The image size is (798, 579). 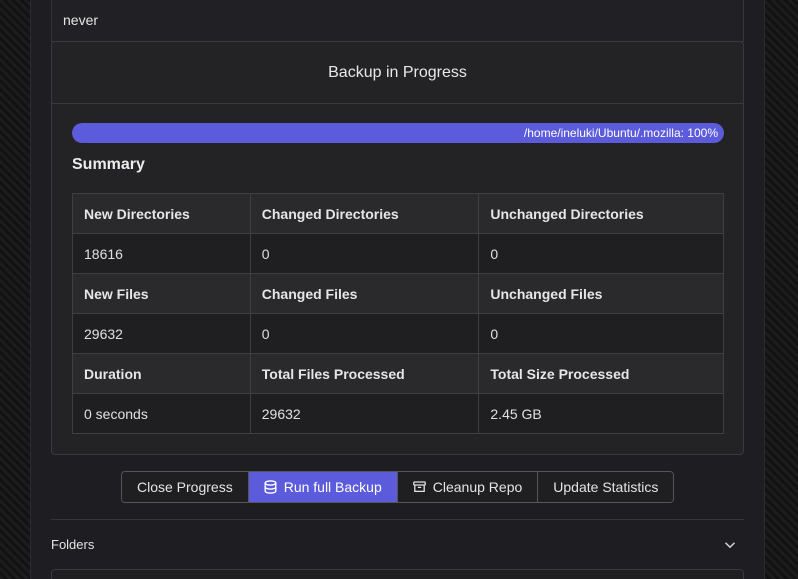 What do you see at coordinates (601, 293) in the screenshot?
I see `header-cell: Unchanged Files` at bounding box center [601, 293].